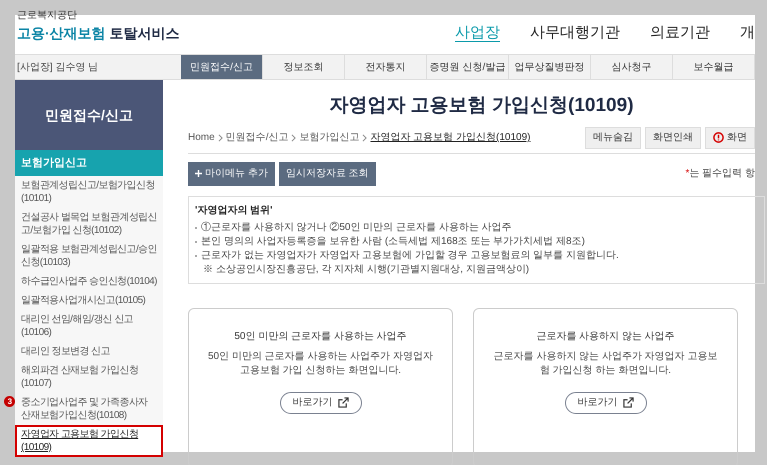 The image size is (767, 465). I want to click on menu-tab: 전자통지, so click(386, 67).